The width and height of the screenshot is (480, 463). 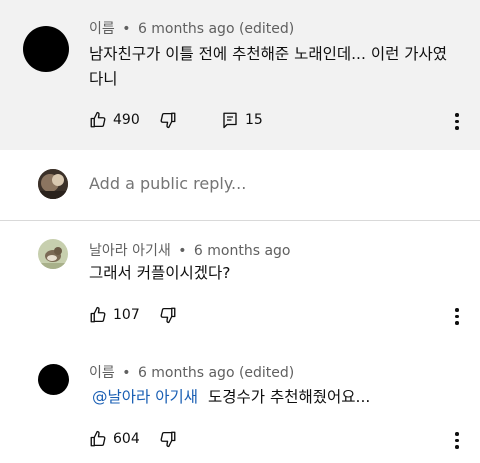 What do you see at coordinates (130, 251) in the screenshot?
I see `comment-author: 날아라 아기새` at bounding box center [130, 251].